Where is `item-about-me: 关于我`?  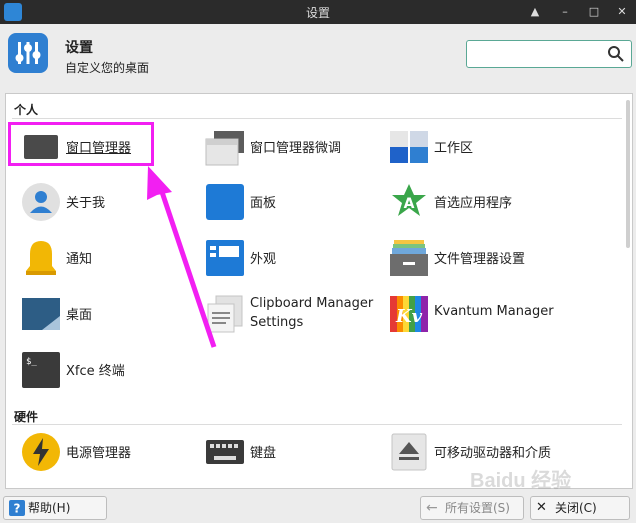 item-about-me: 关于我 is located at coordinates (102, 201).